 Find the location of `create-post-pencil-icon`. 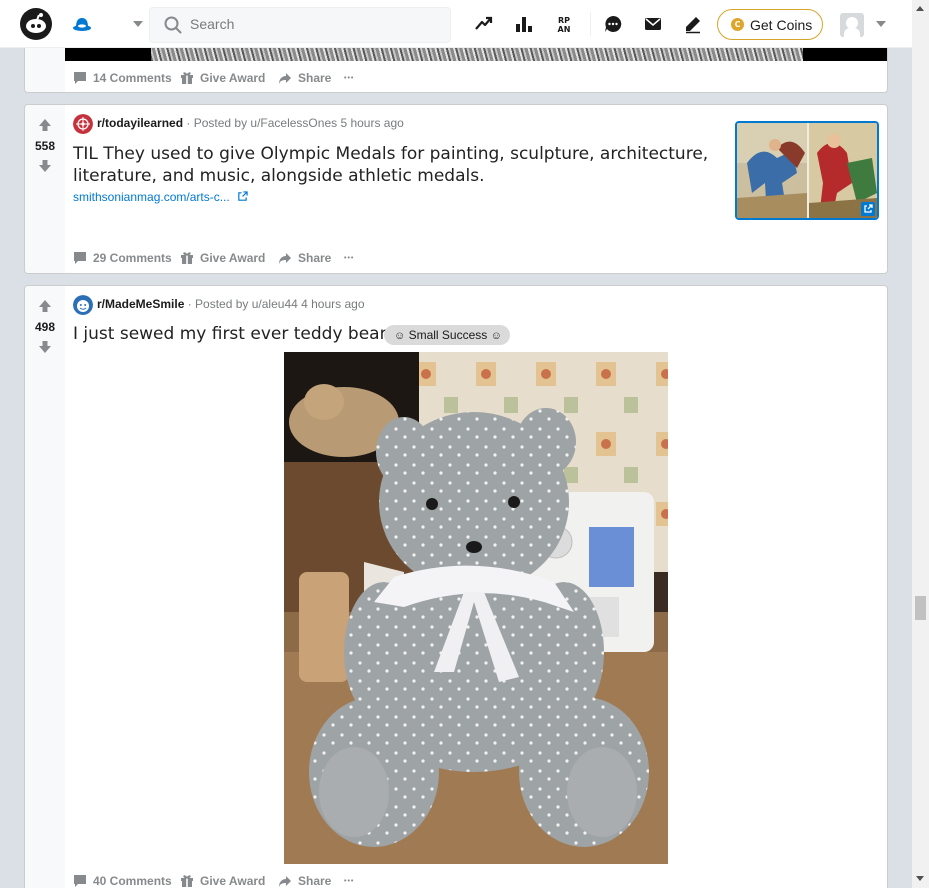

create-post-pencil-icon is located at coordinates (693, 24).